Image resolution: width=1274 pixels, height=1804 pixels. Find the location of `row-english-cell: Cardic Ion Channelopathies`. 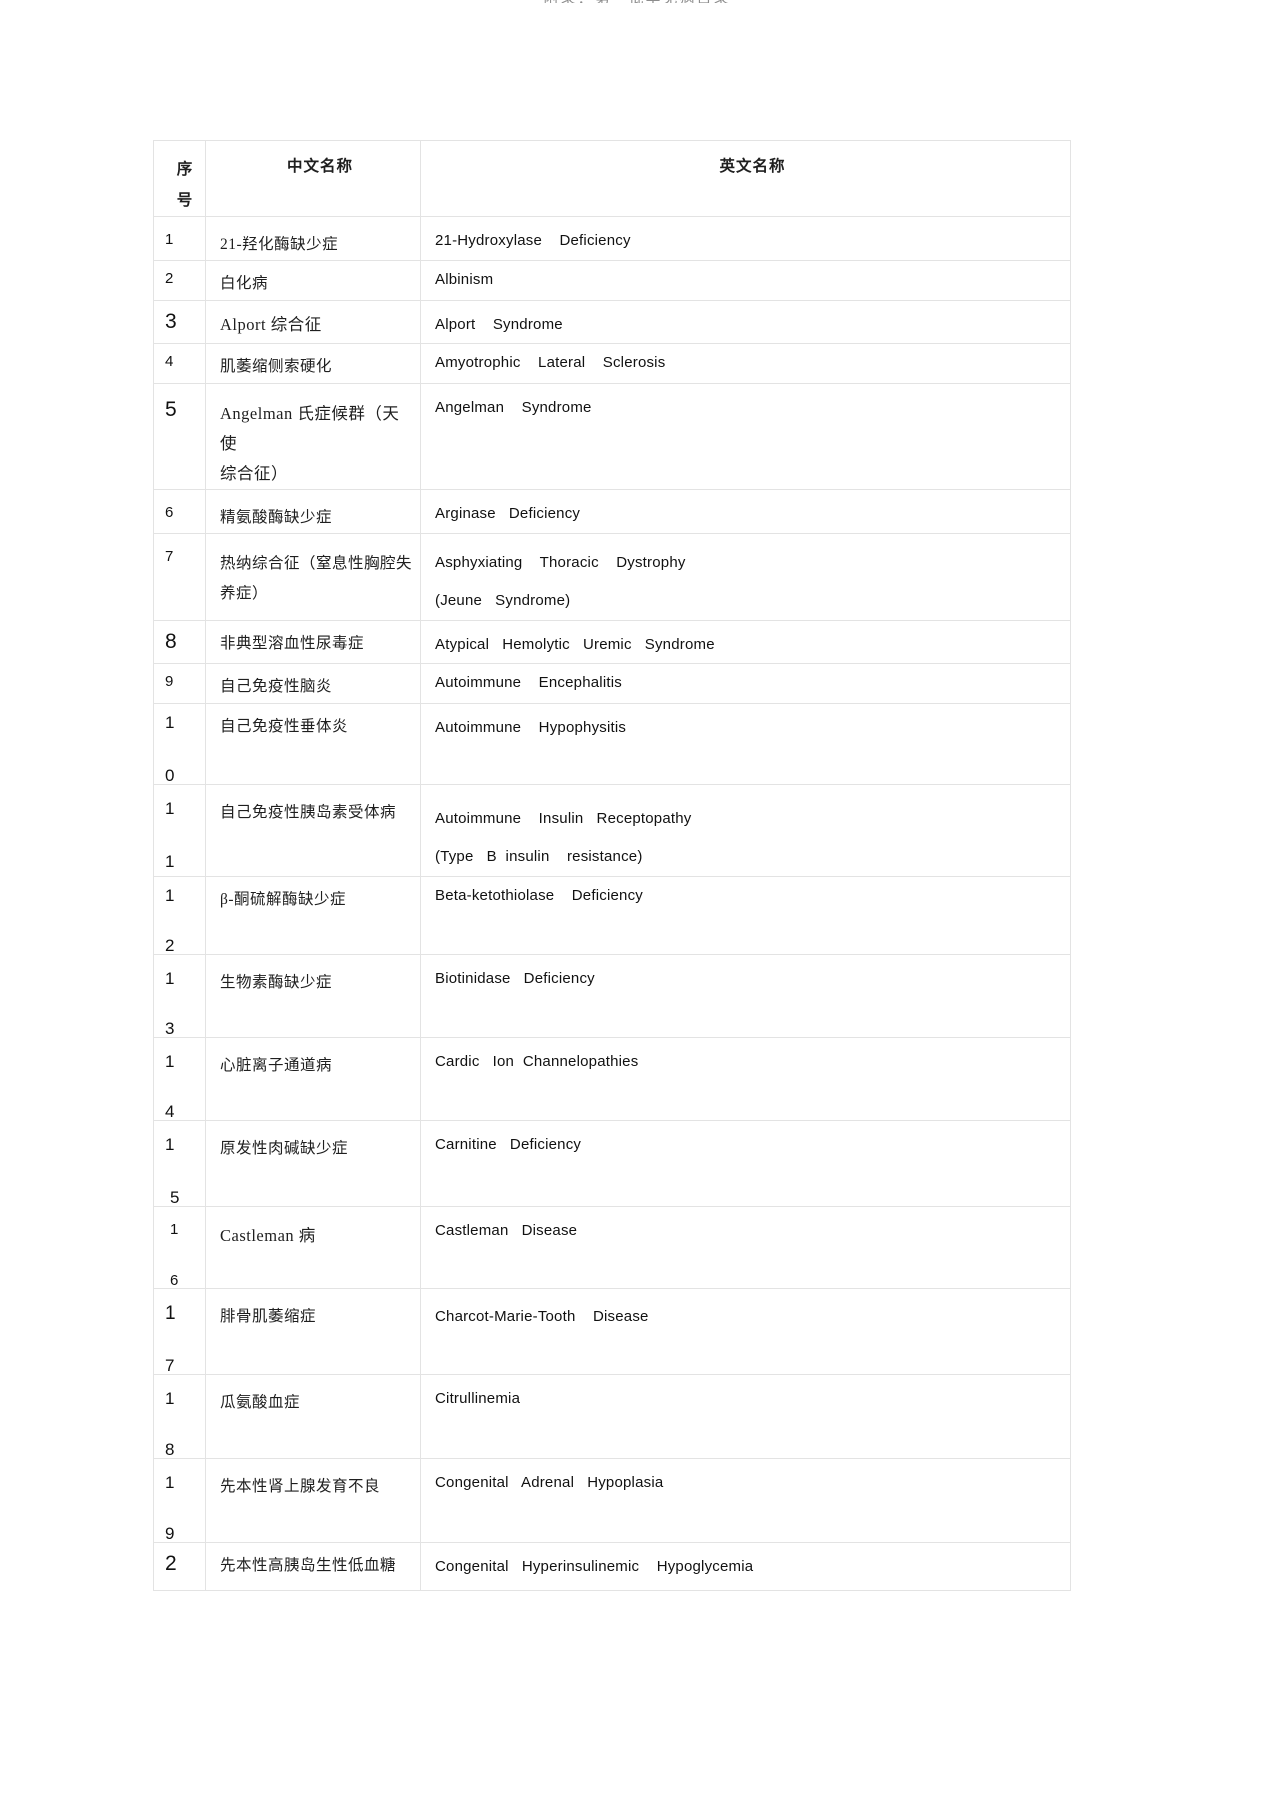

row-english-cell: Cardic Ion Channelopathies is located at coordinates (745, 1079).